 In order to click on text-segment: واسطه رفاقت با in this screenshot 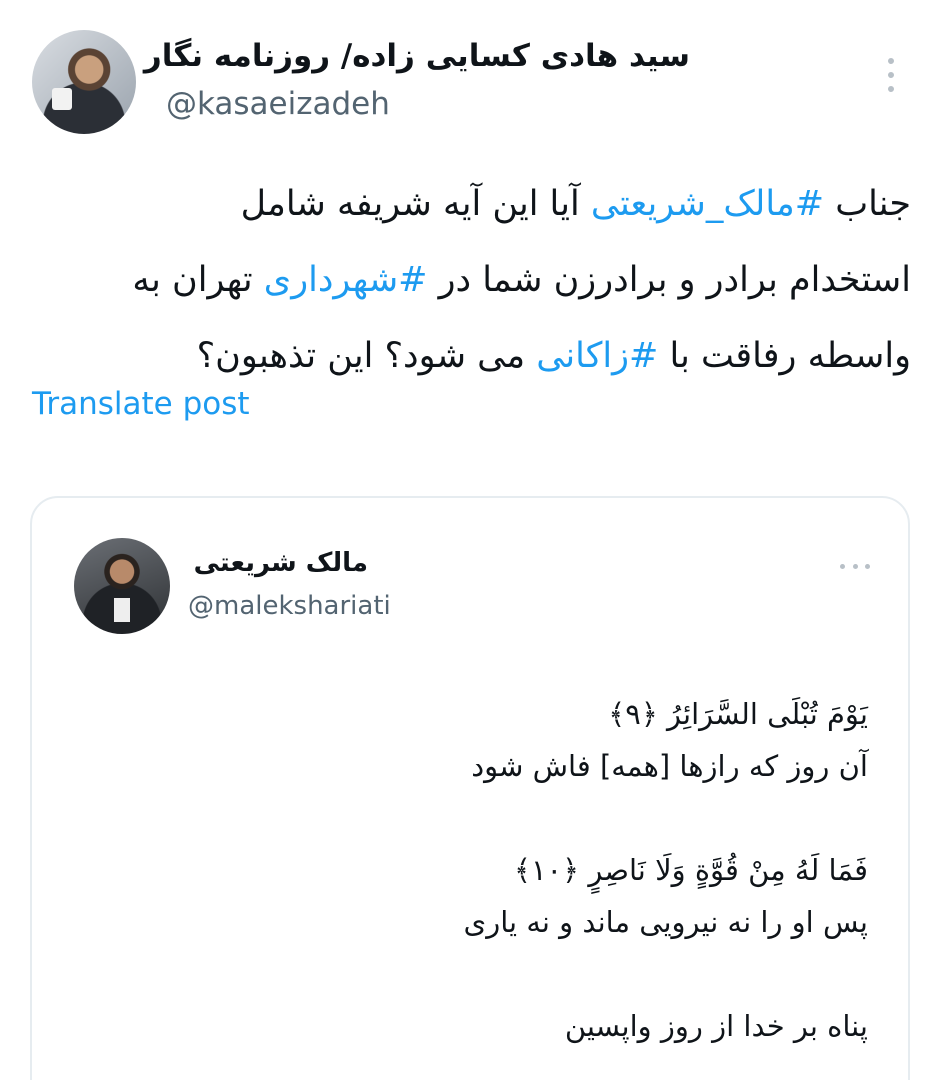, I will do `click(784, 356)`.